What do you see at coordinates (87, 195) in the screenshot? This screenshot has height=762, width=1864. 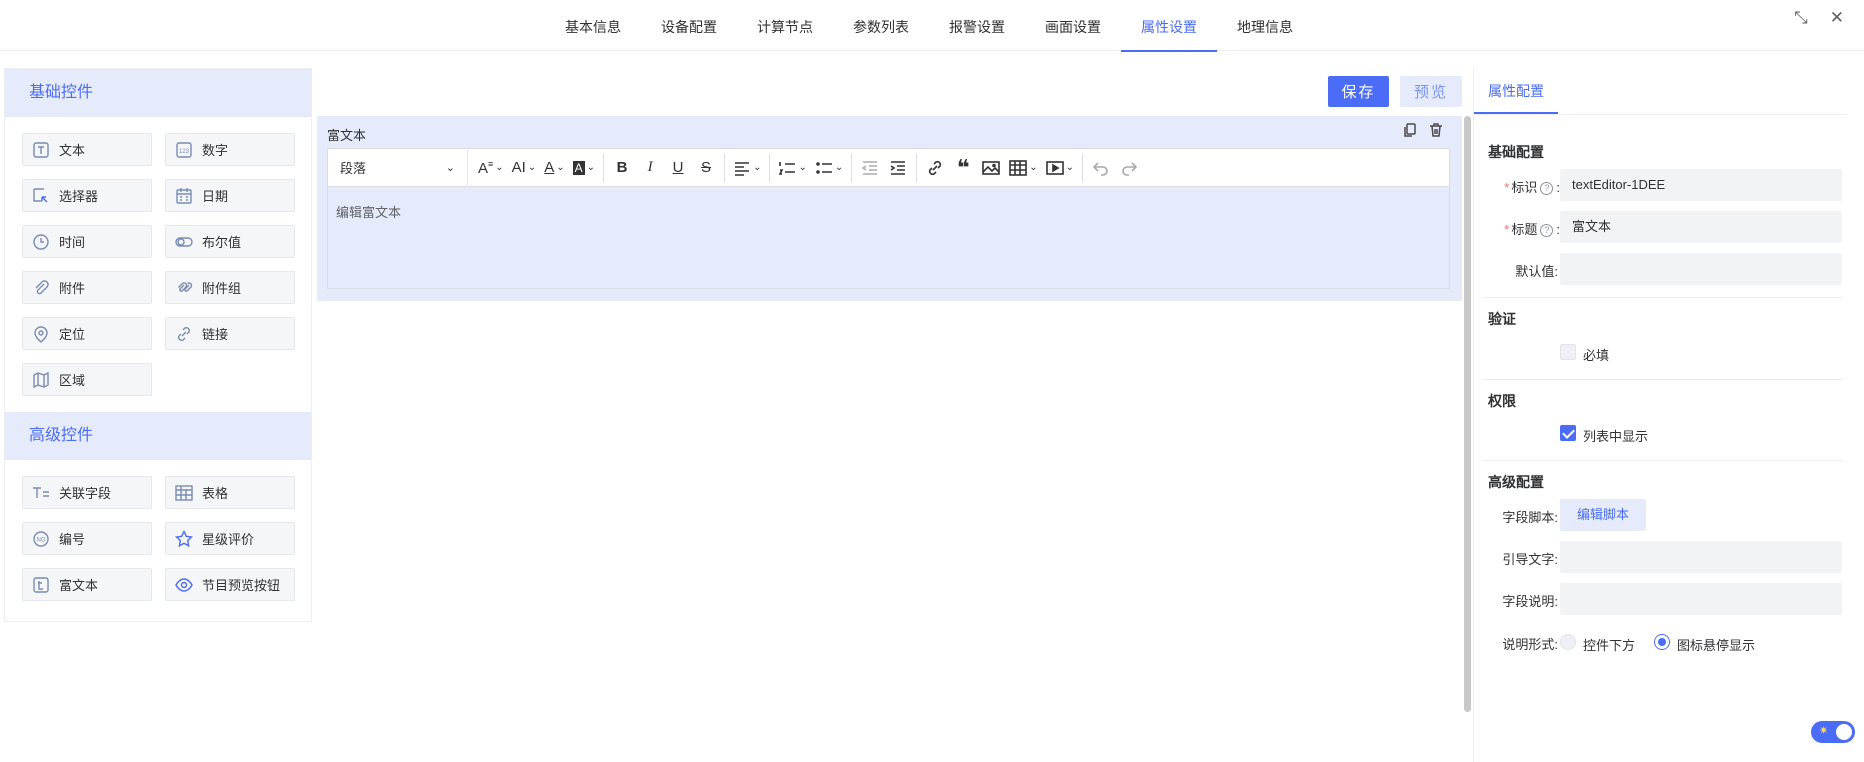 I see `component-select: 选择器` at bounding box center [87, 195].